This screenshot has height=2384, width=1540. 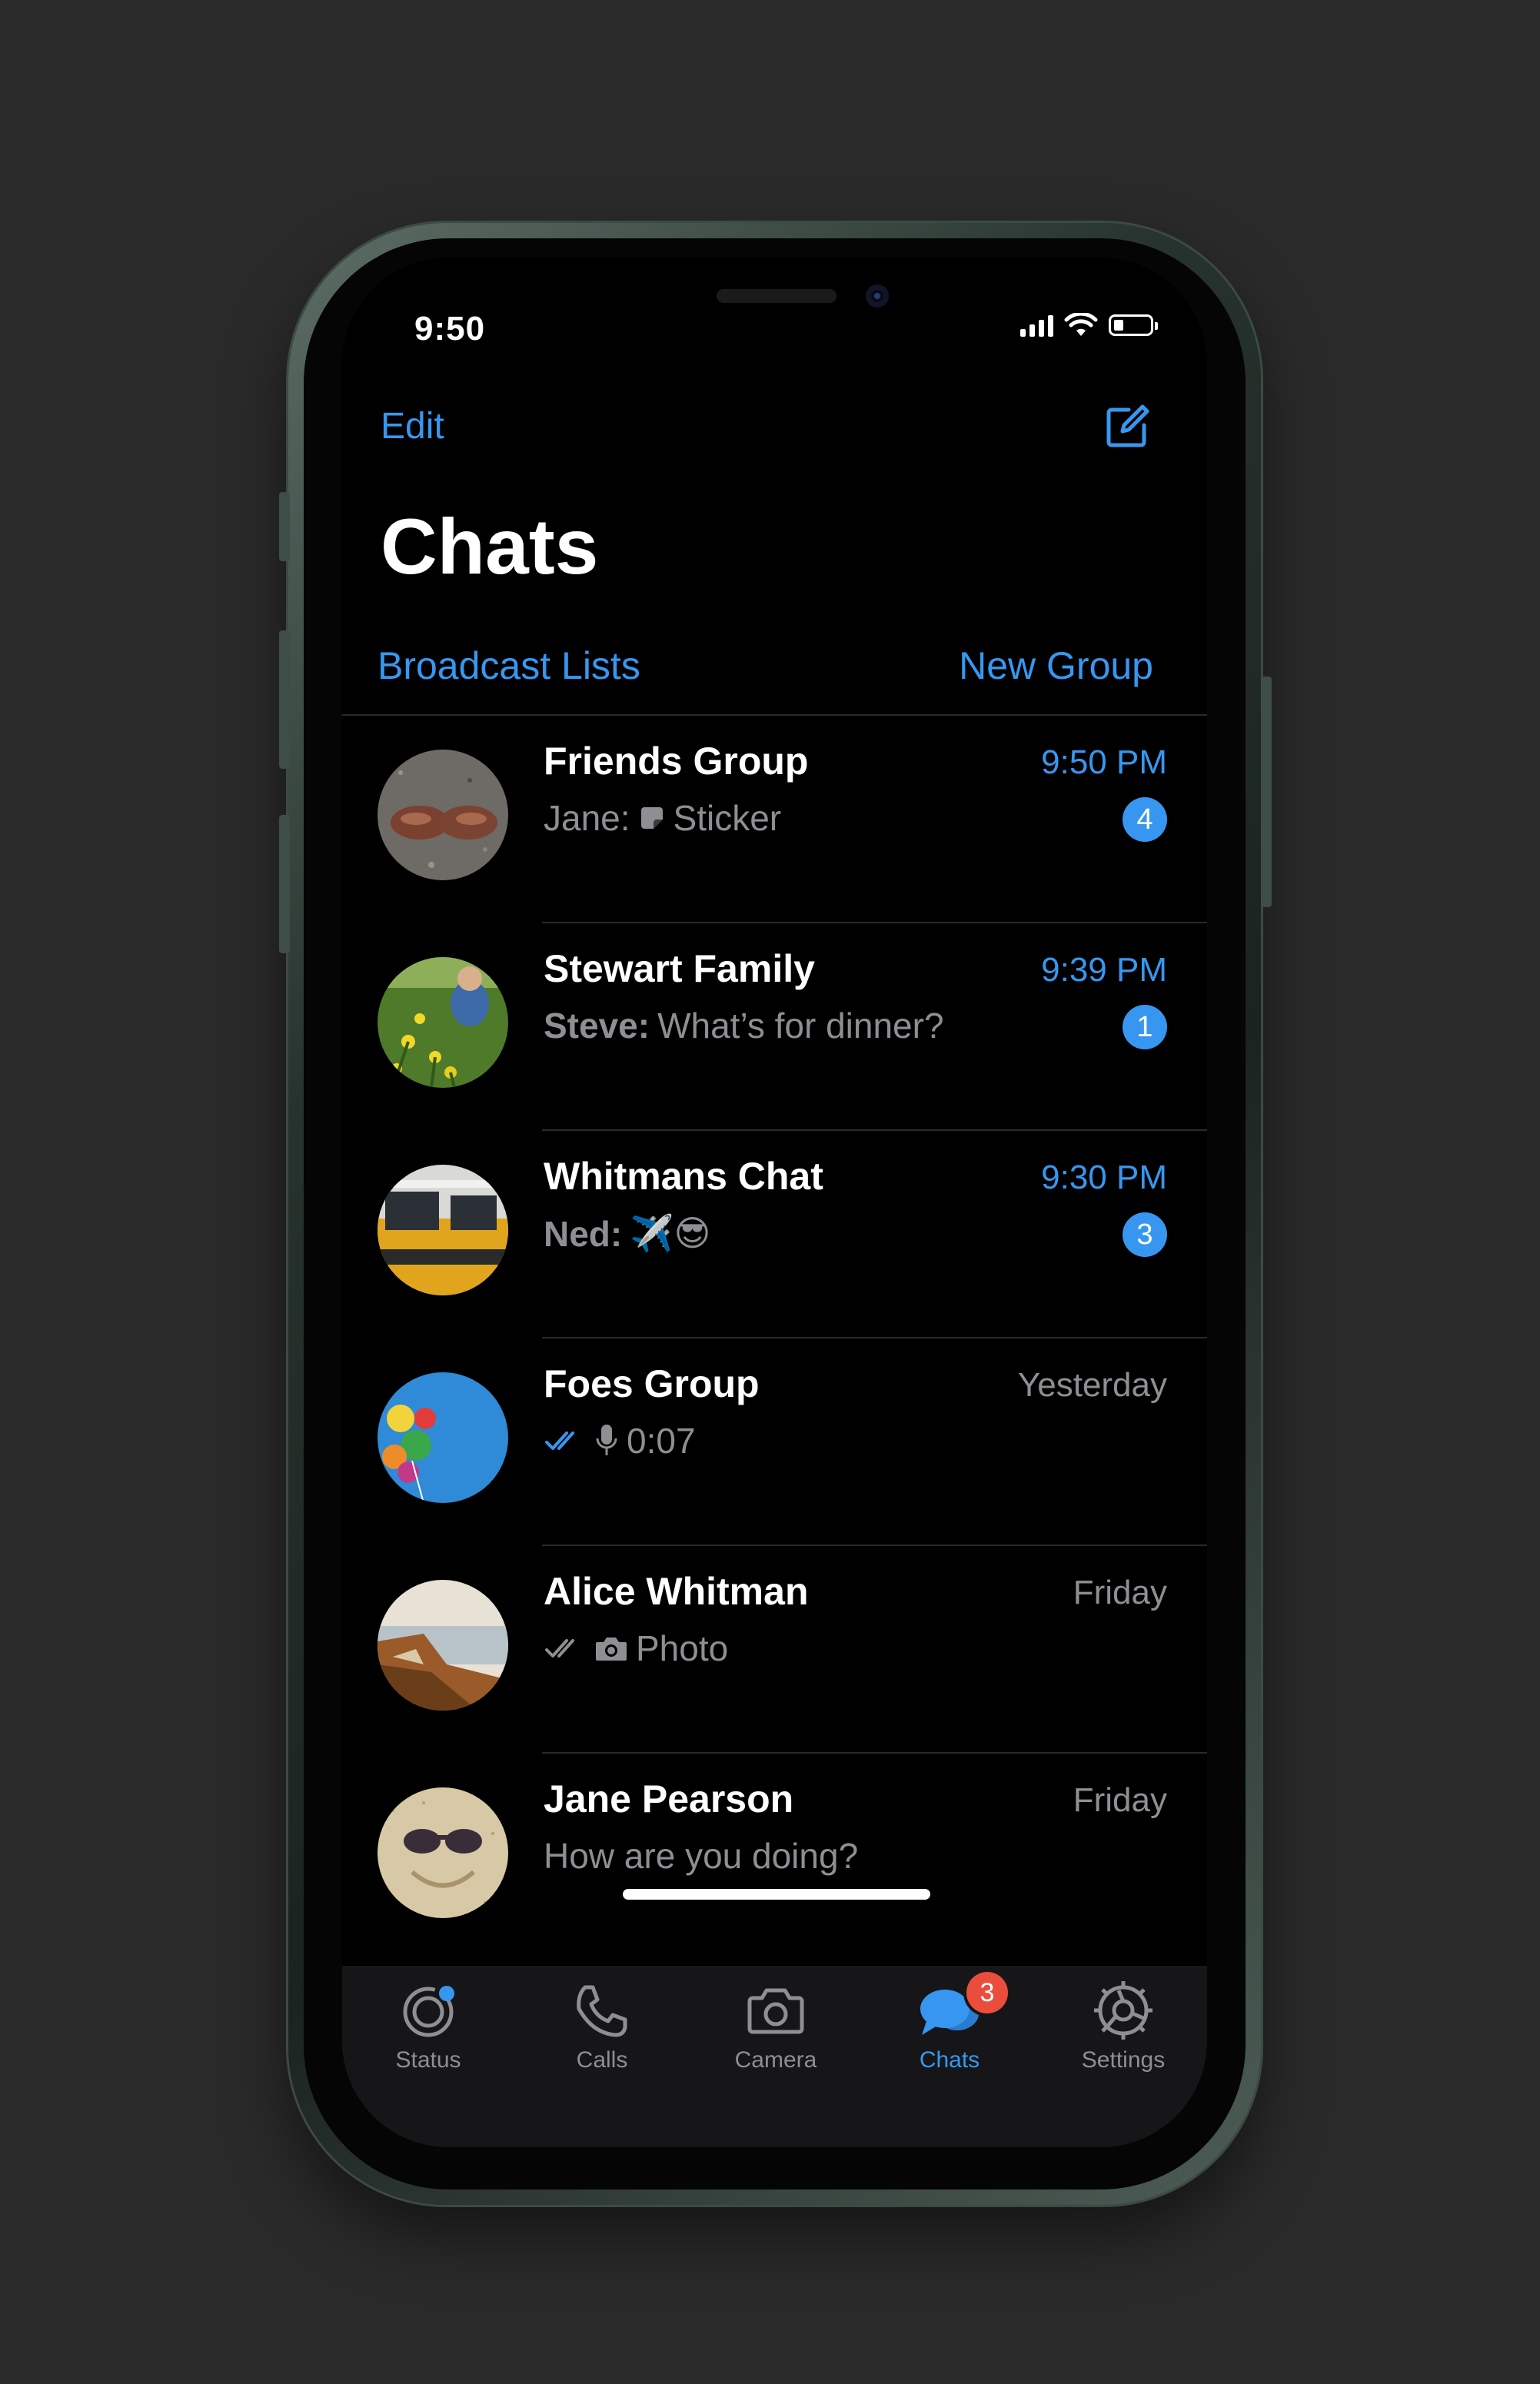 I want to click on microphone-icon, so click(x=606, y=1440).